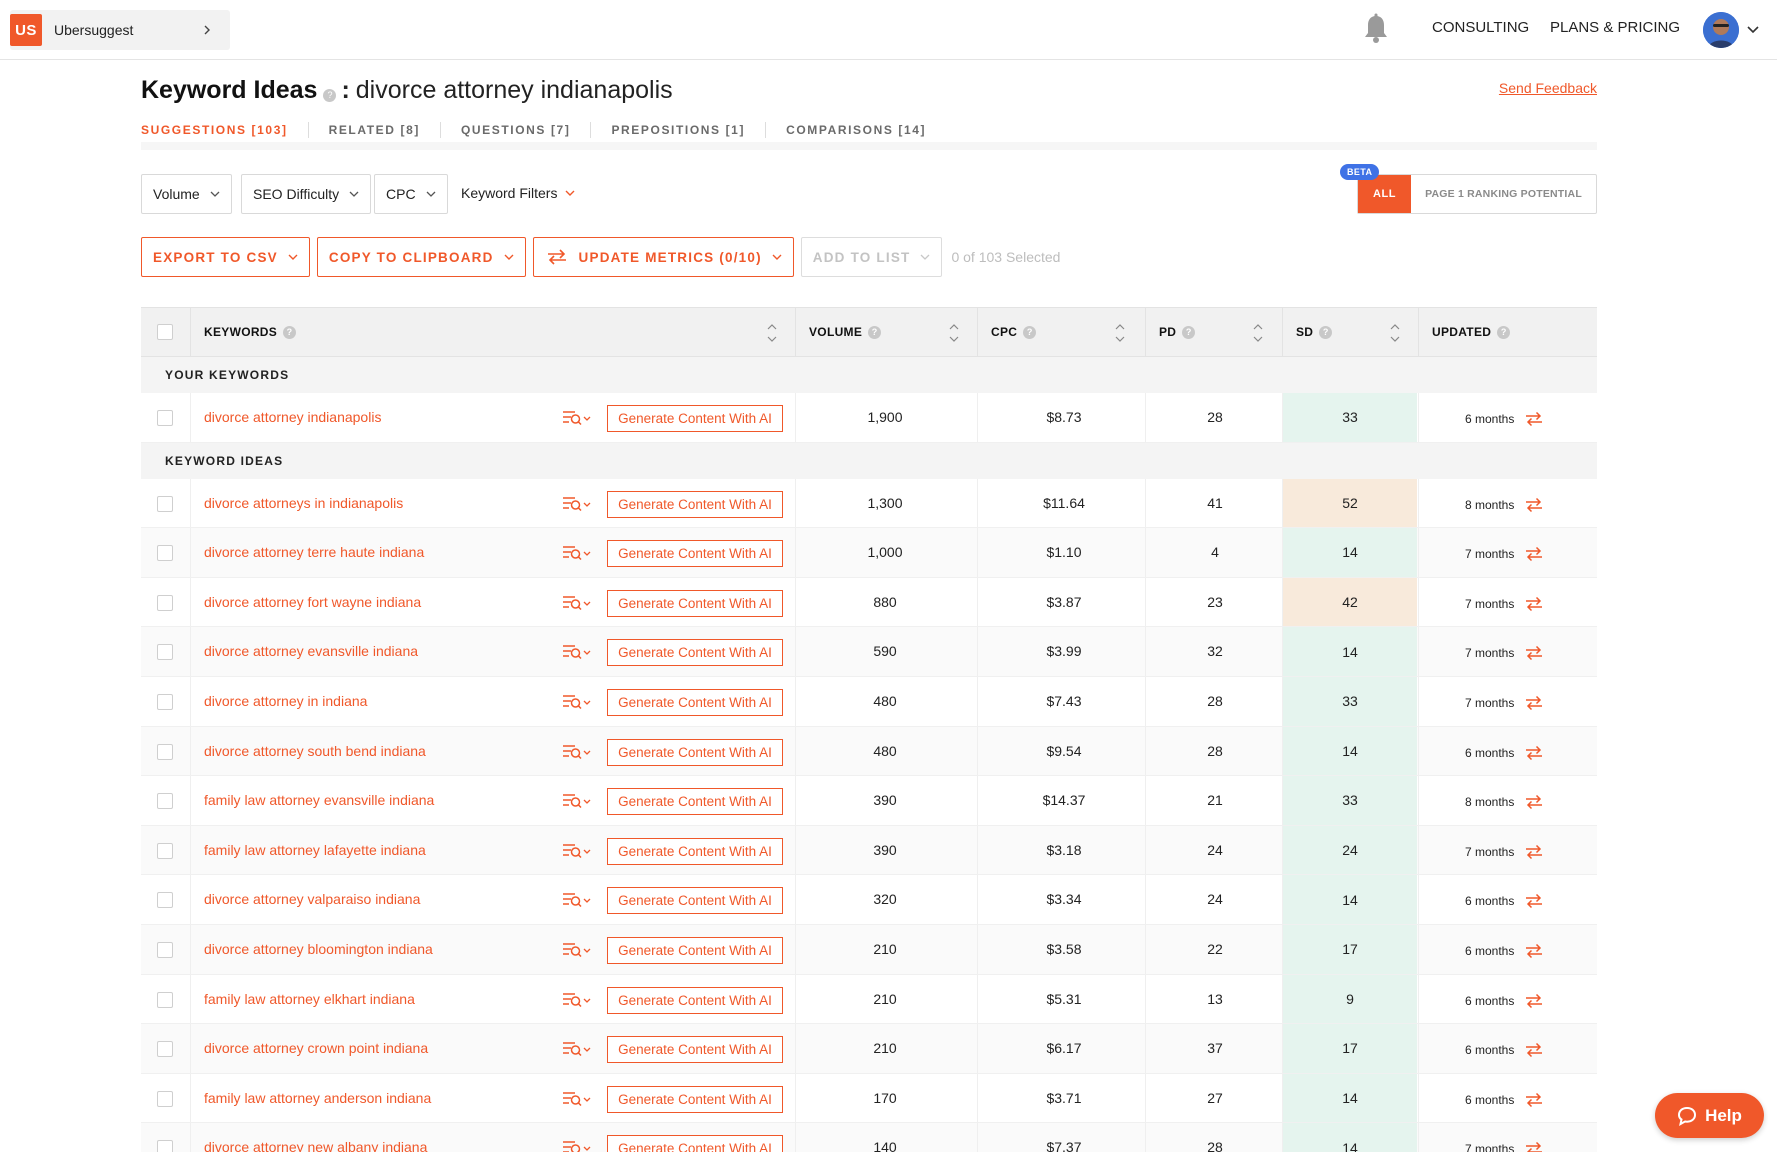  I want to click on avatar, so click(1721, 30).